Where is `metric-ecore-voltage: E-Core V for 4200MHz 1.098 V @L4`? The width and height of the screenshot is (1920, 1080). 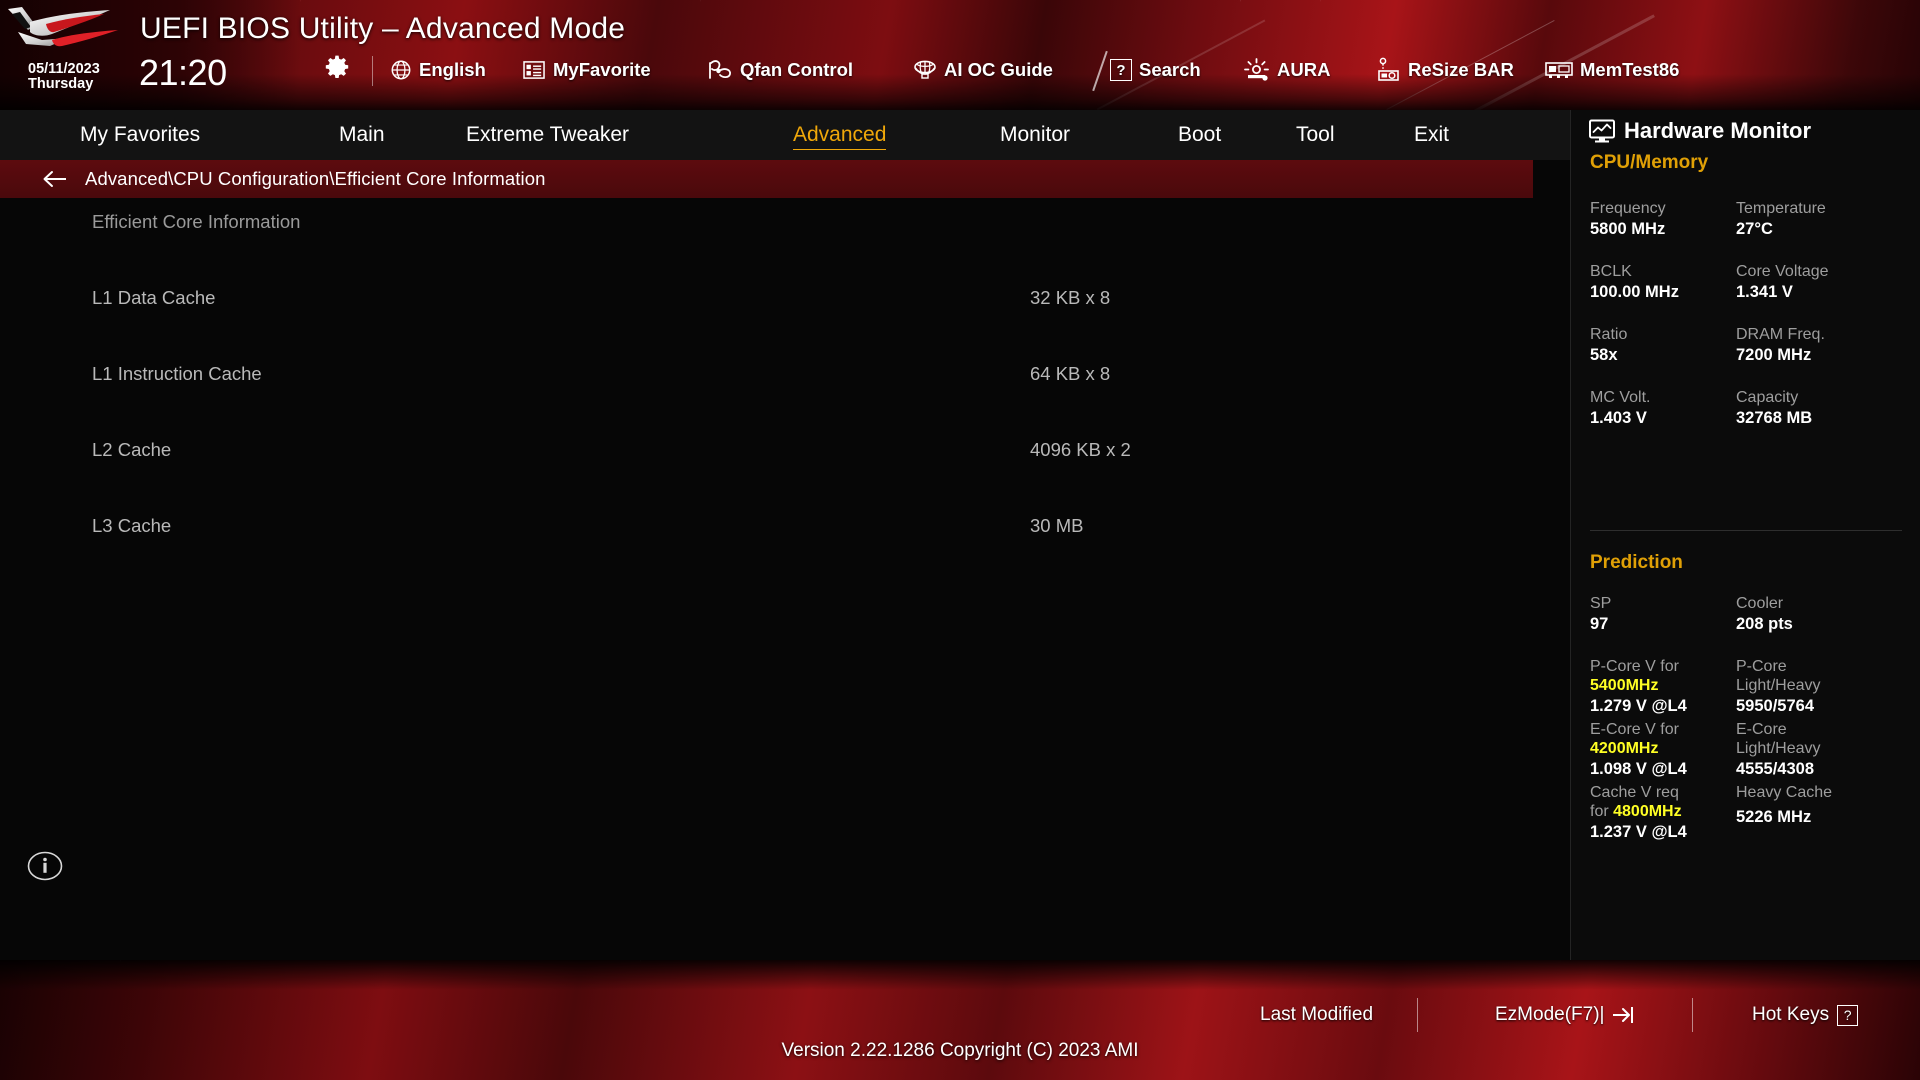
metric-ecore-voltage: E-Core V for 4200MHz 1.098 V @L4 is located at coordinates (1666, 750).